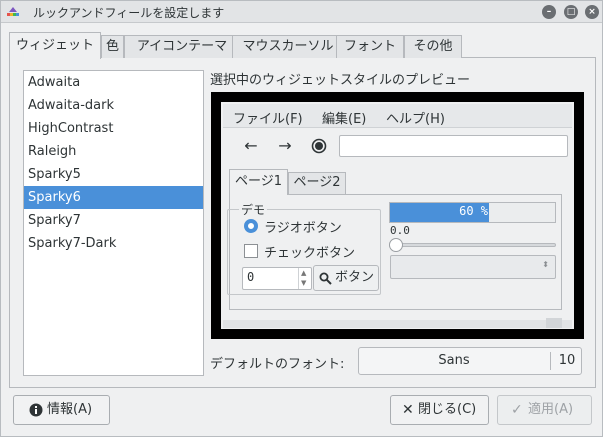  I want to click on theme-item-sparky7: Sparky7, so click(113, 220).